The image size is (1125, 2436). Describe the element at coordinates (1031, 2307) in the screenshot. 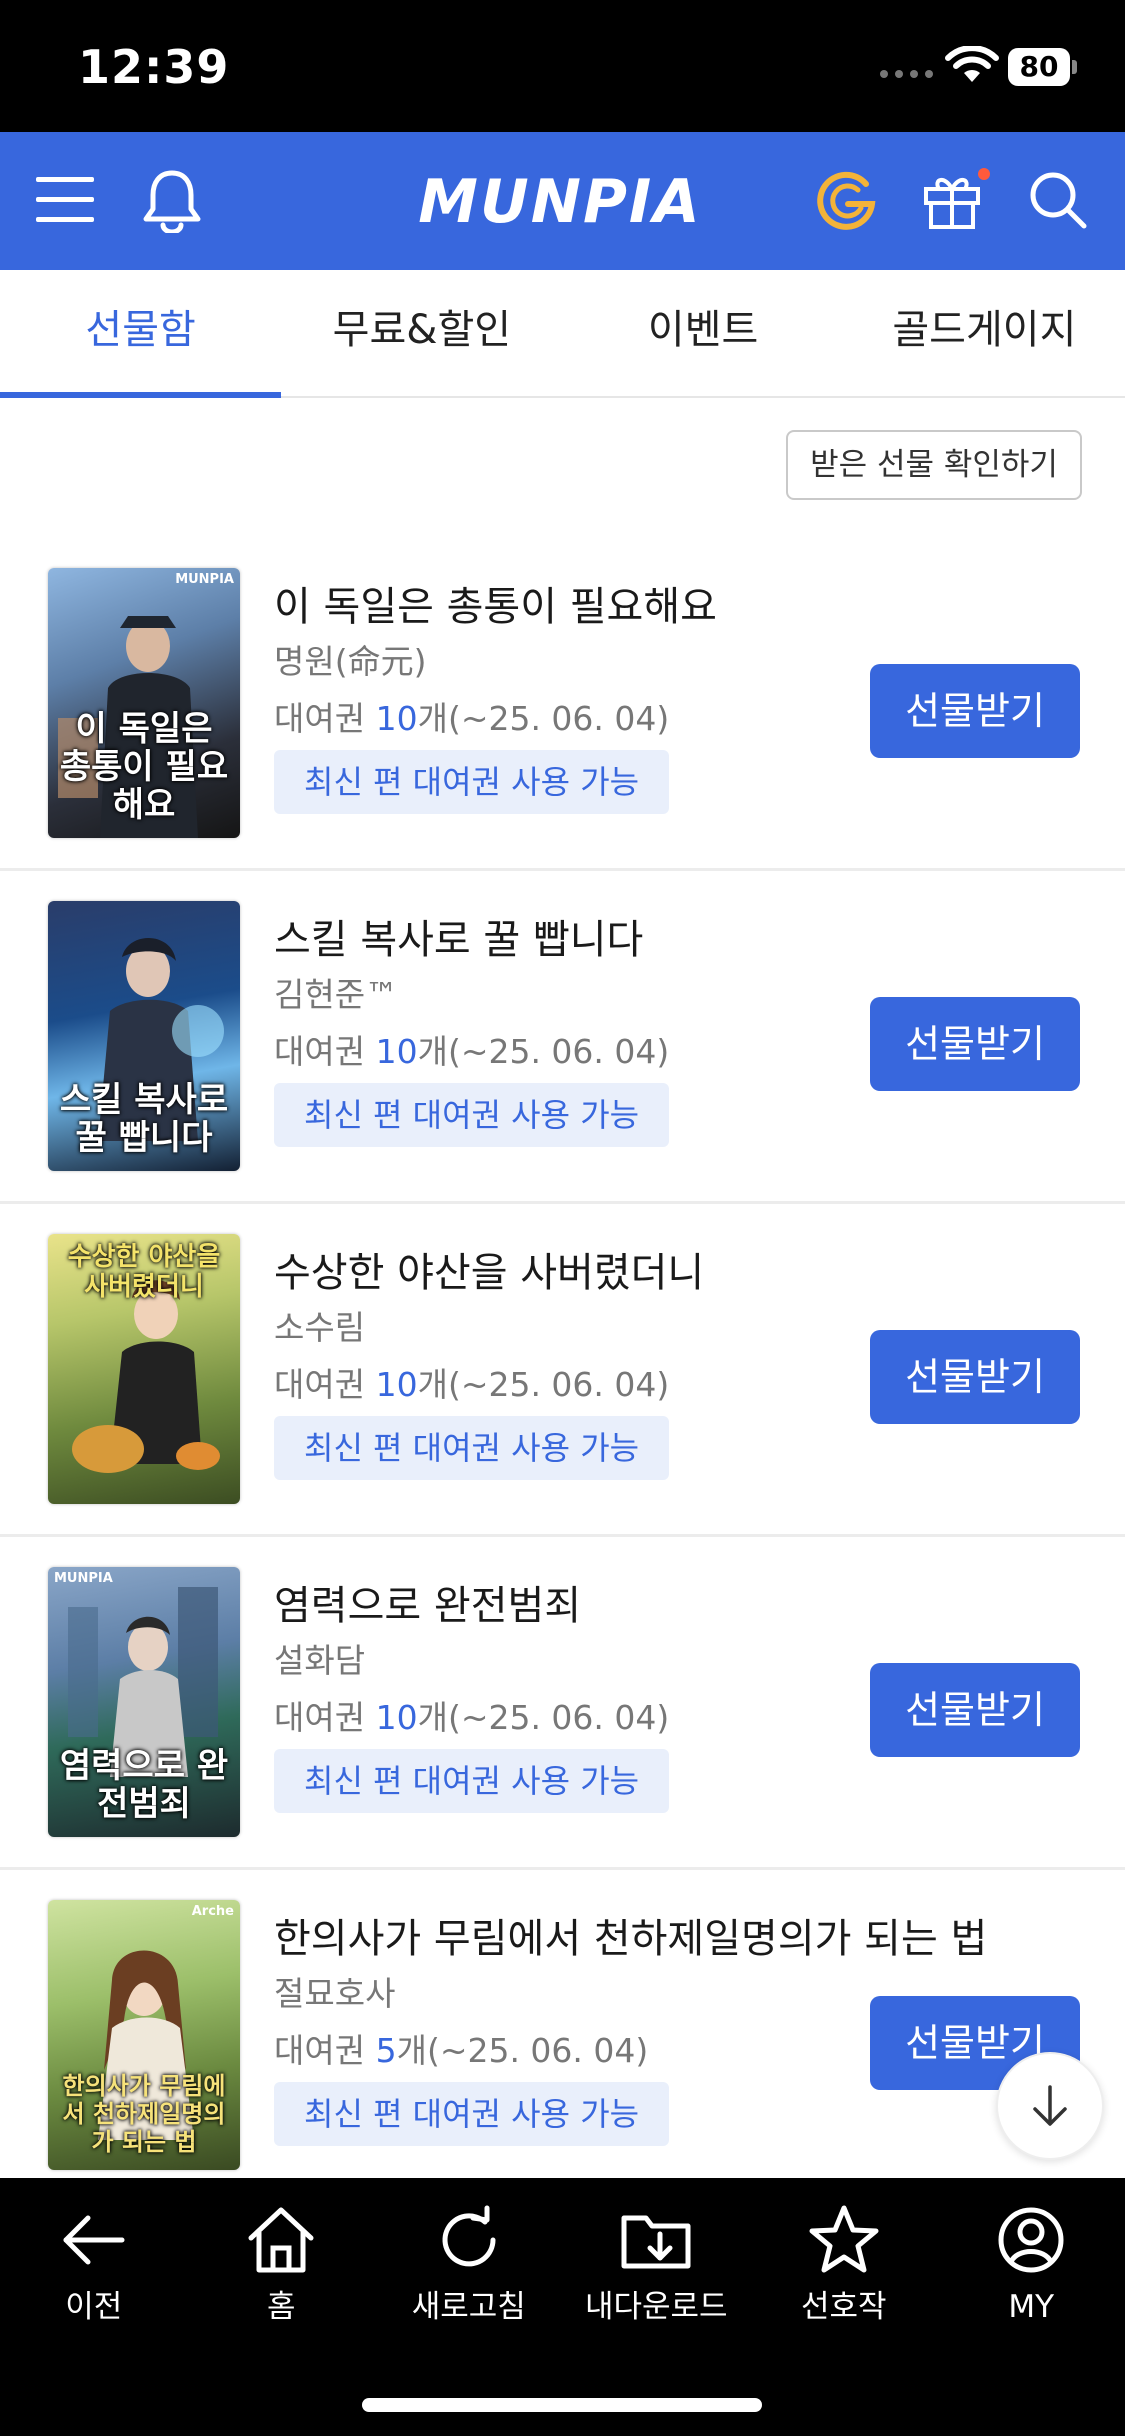

I see `nav-my-label: MY` at that location.